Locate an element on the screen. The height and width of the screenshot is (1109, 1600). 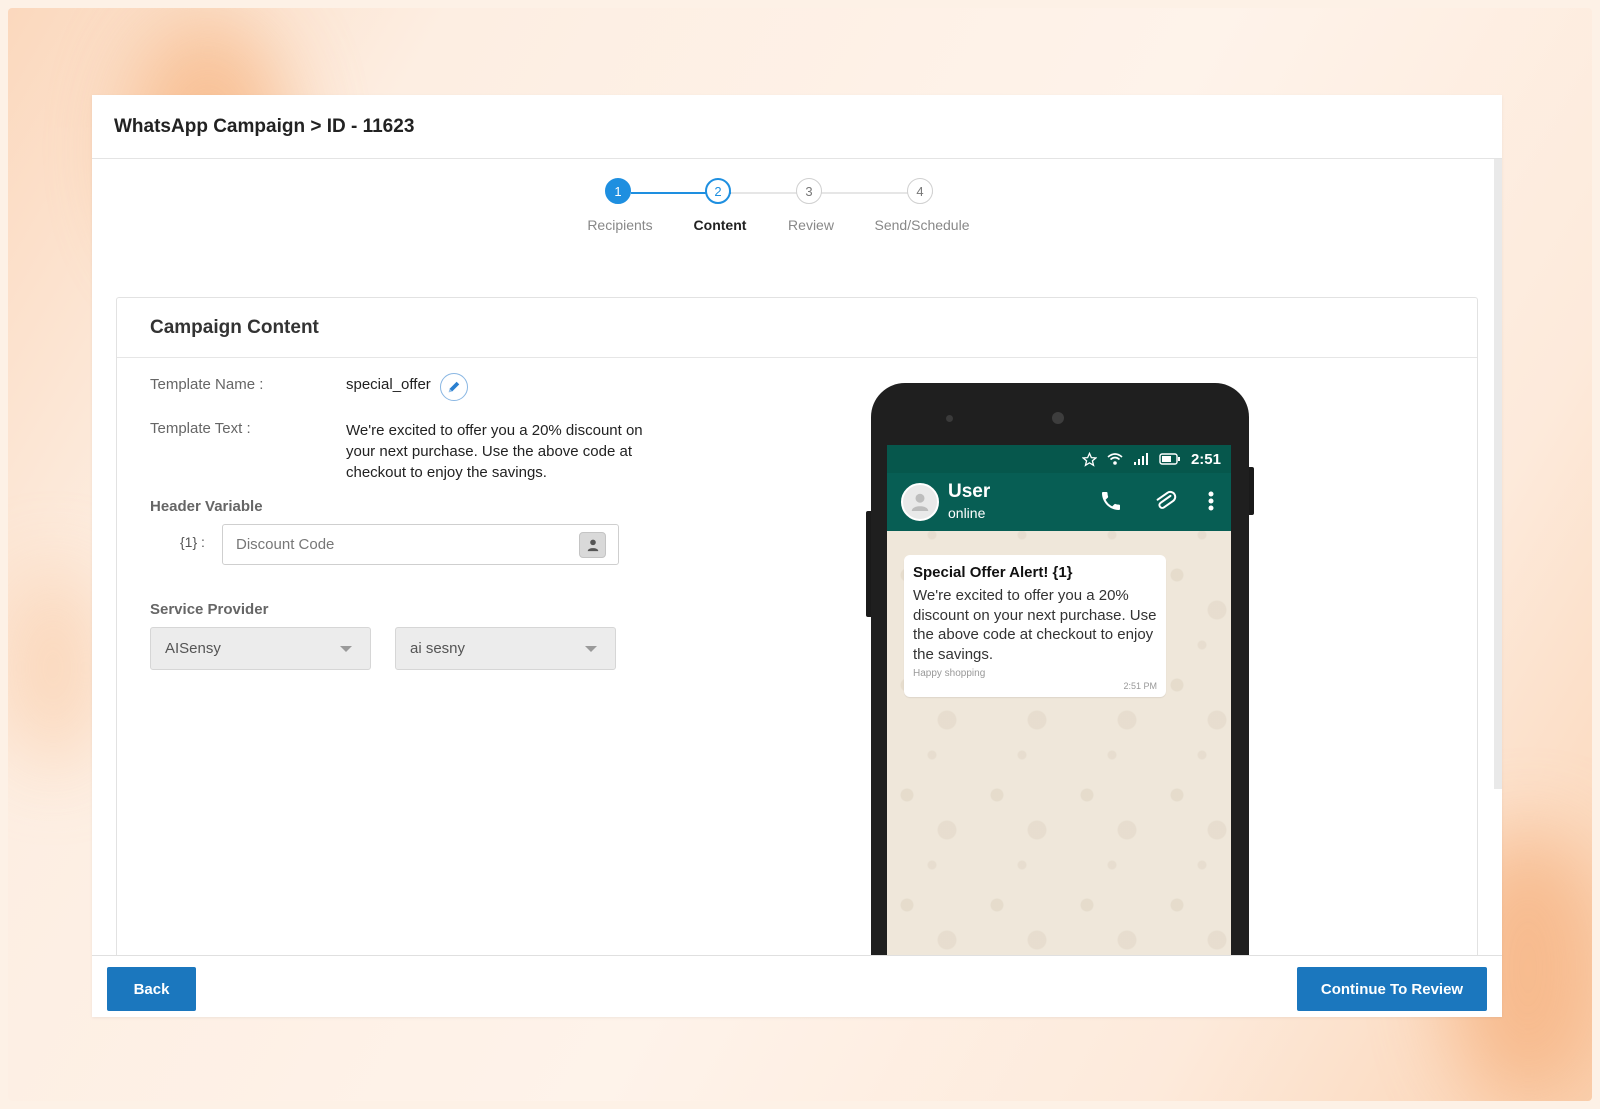
card-title: Campaign Content is located at coordinates (234, 327).